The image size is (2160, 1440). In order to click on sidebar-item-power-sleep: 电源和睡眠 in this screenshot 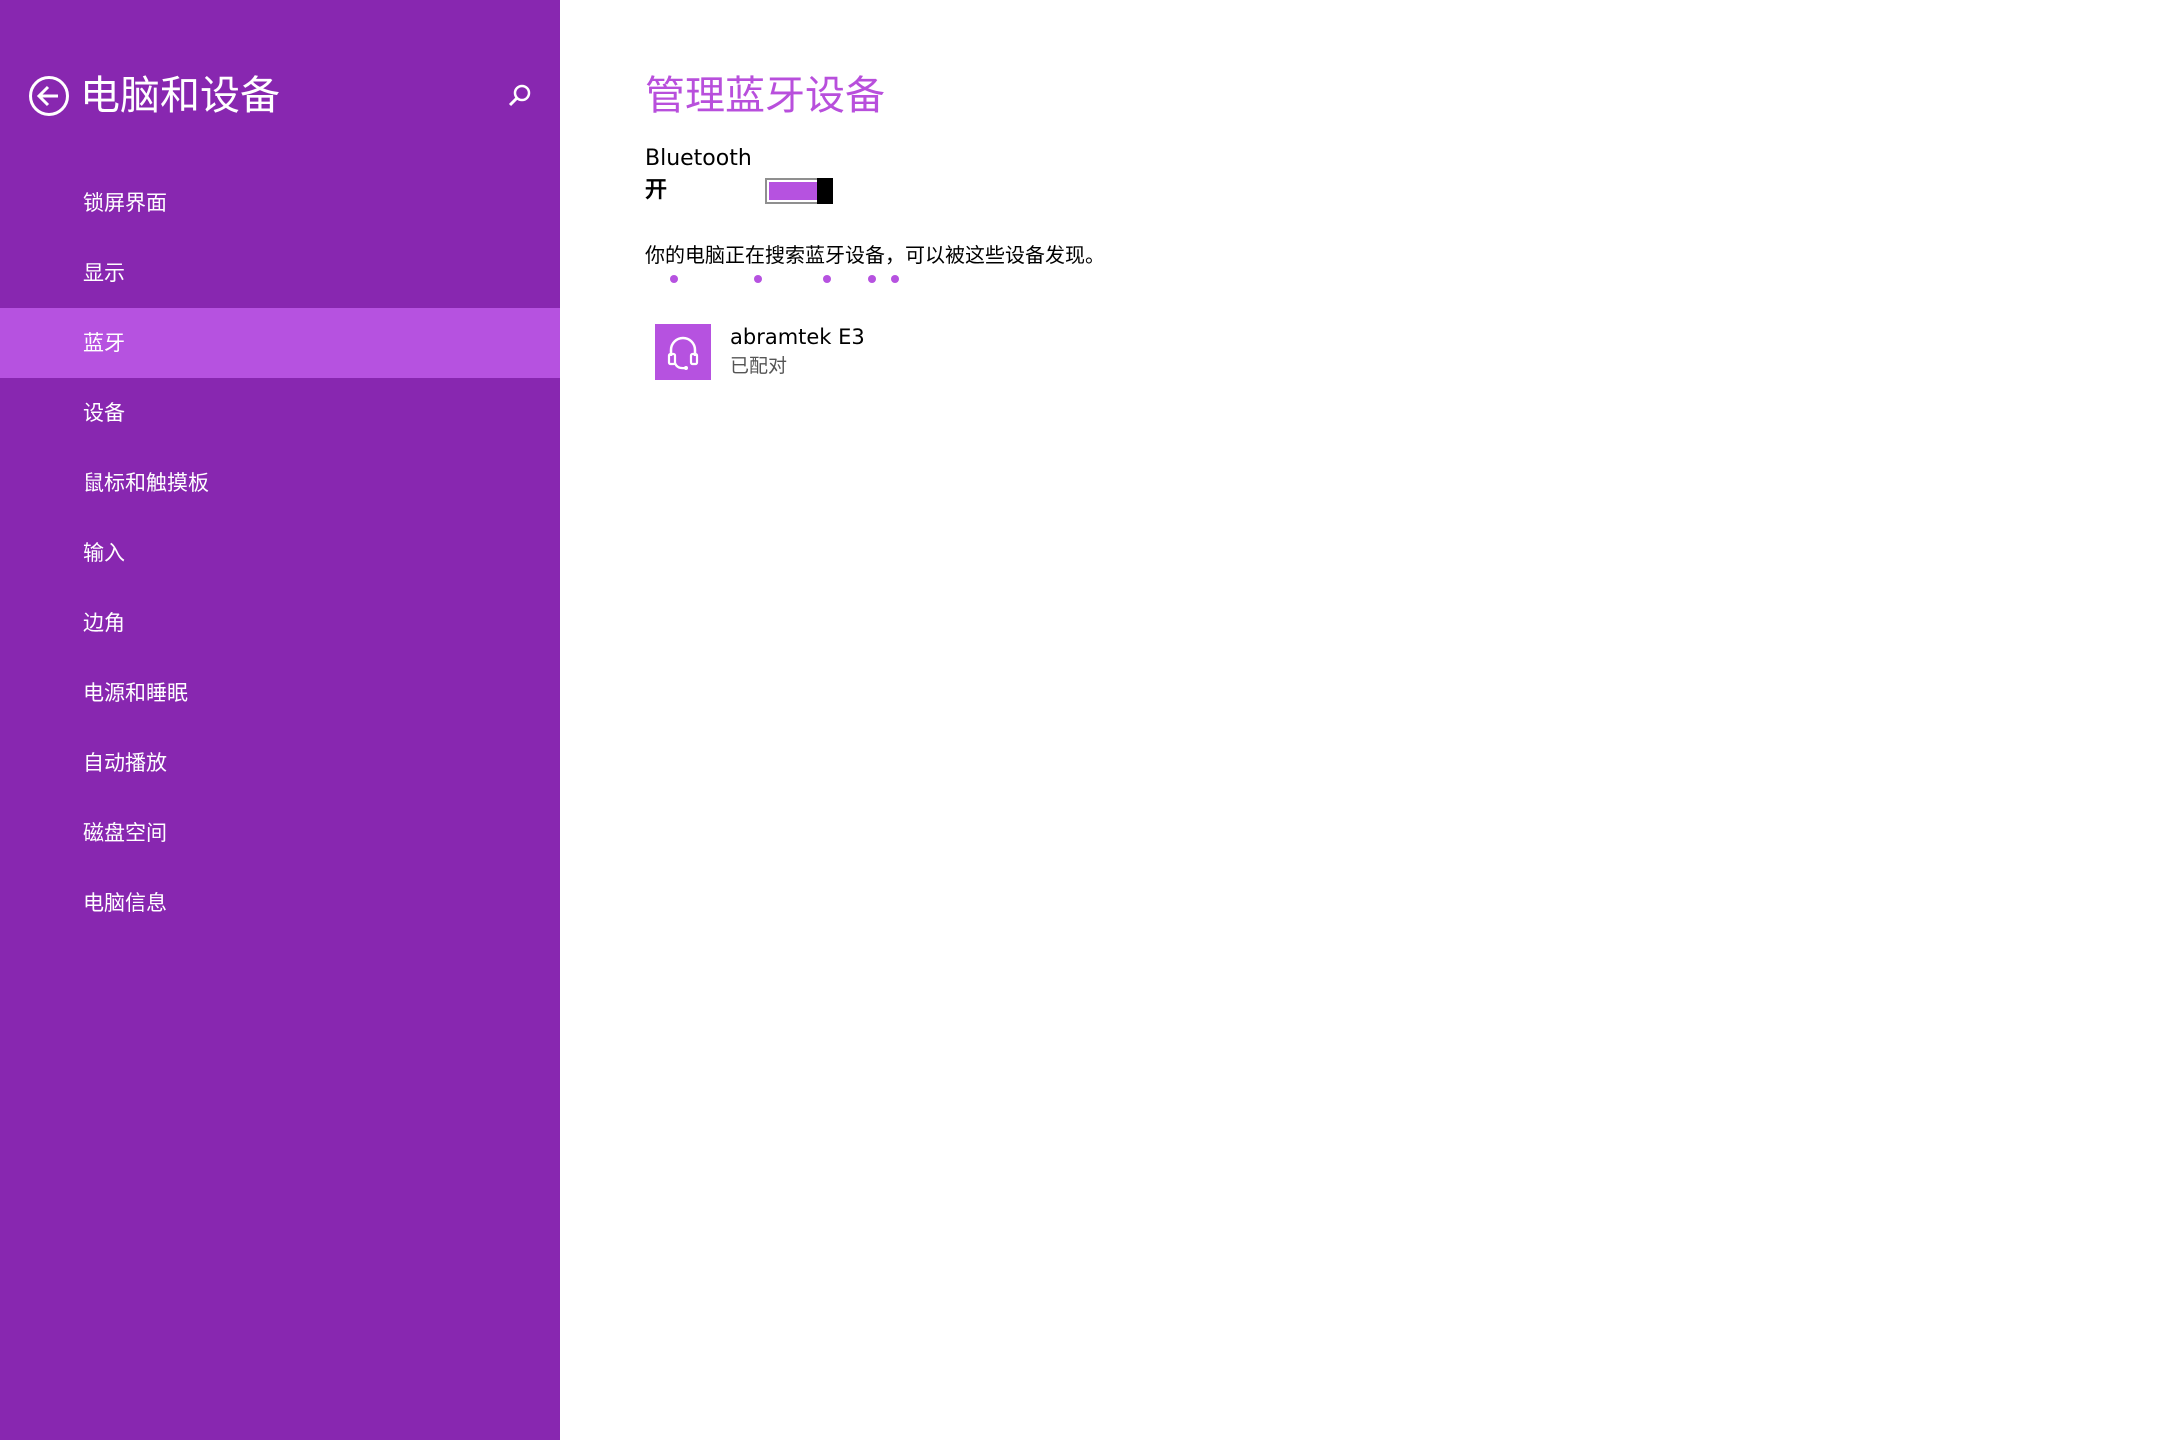, I will do `click(280, 693)`.